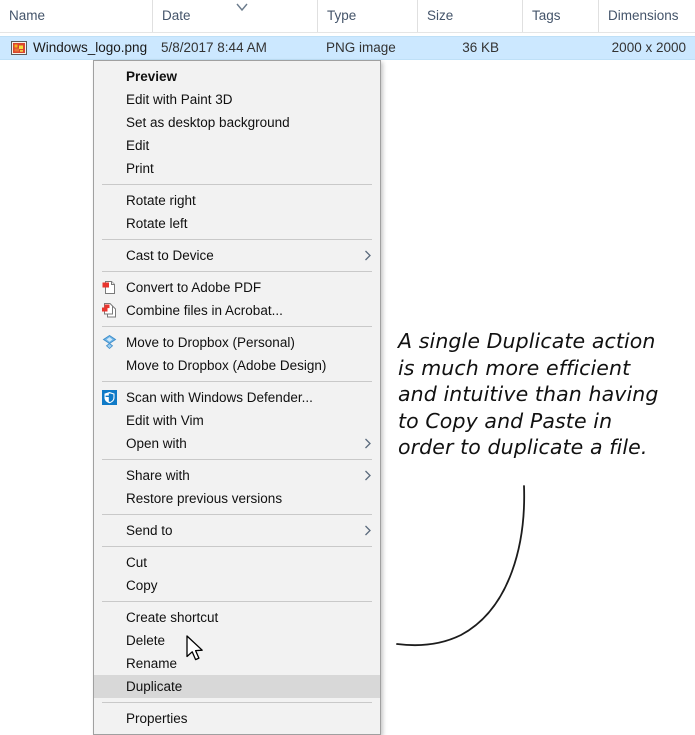  What do you see at coordinates (646, 16) in the screenshot?
I see `column-header-dimensions: Dimensions` at bounding box center [646, 16].